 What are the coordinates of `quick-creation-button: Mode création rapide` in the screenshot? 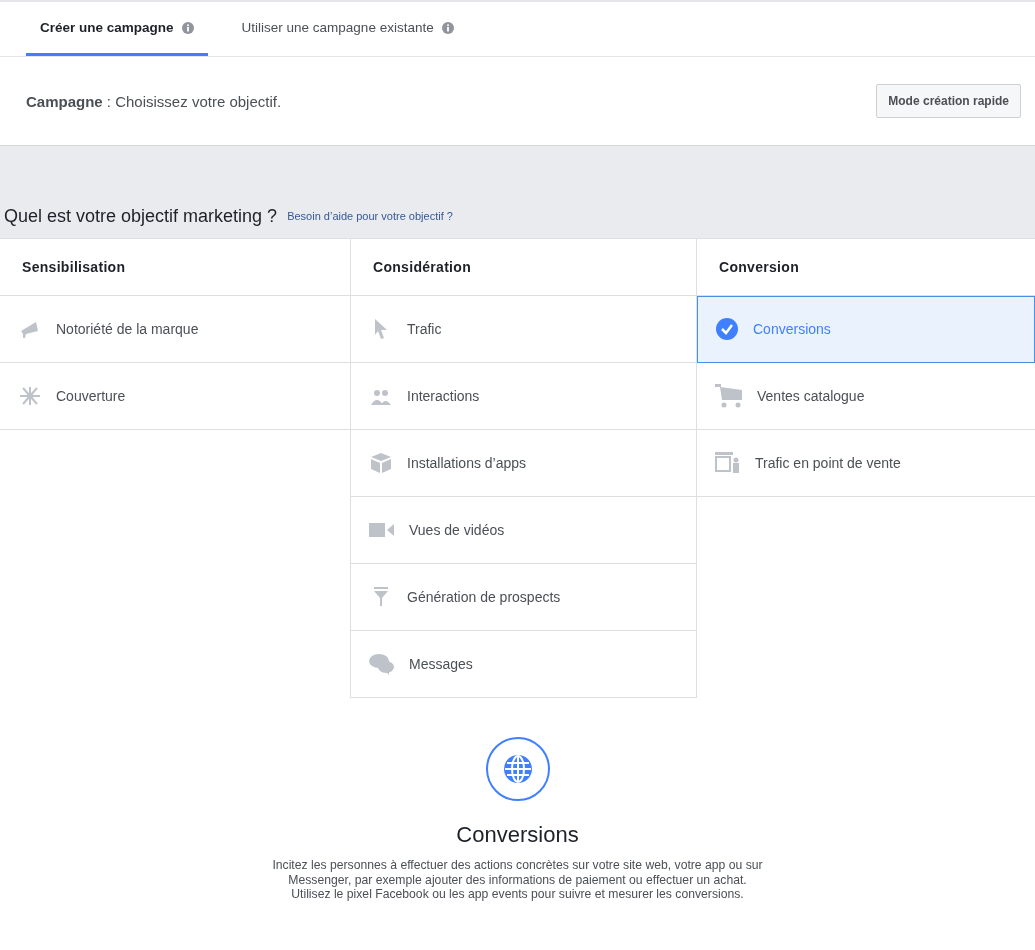 It's located at (948, 101).